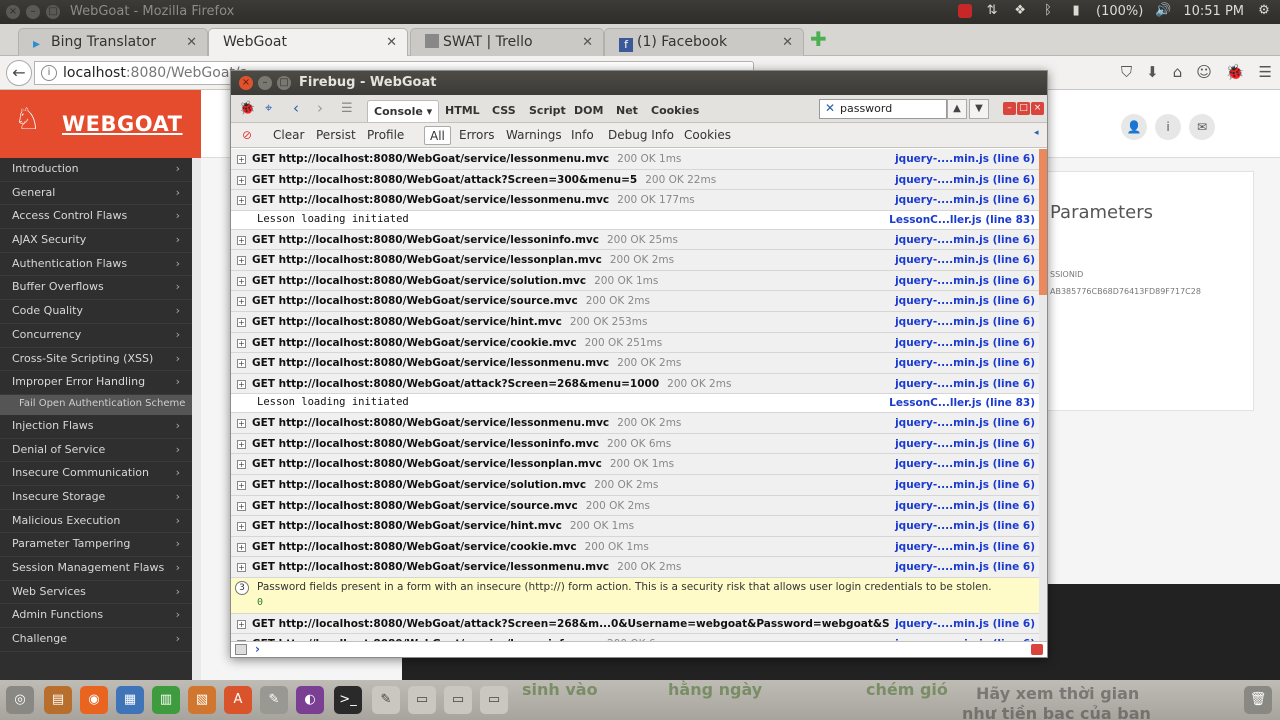  Describe the element at coordinates (957, 109) in the screenshot. I see `search-prev-button: ▲` at that location.